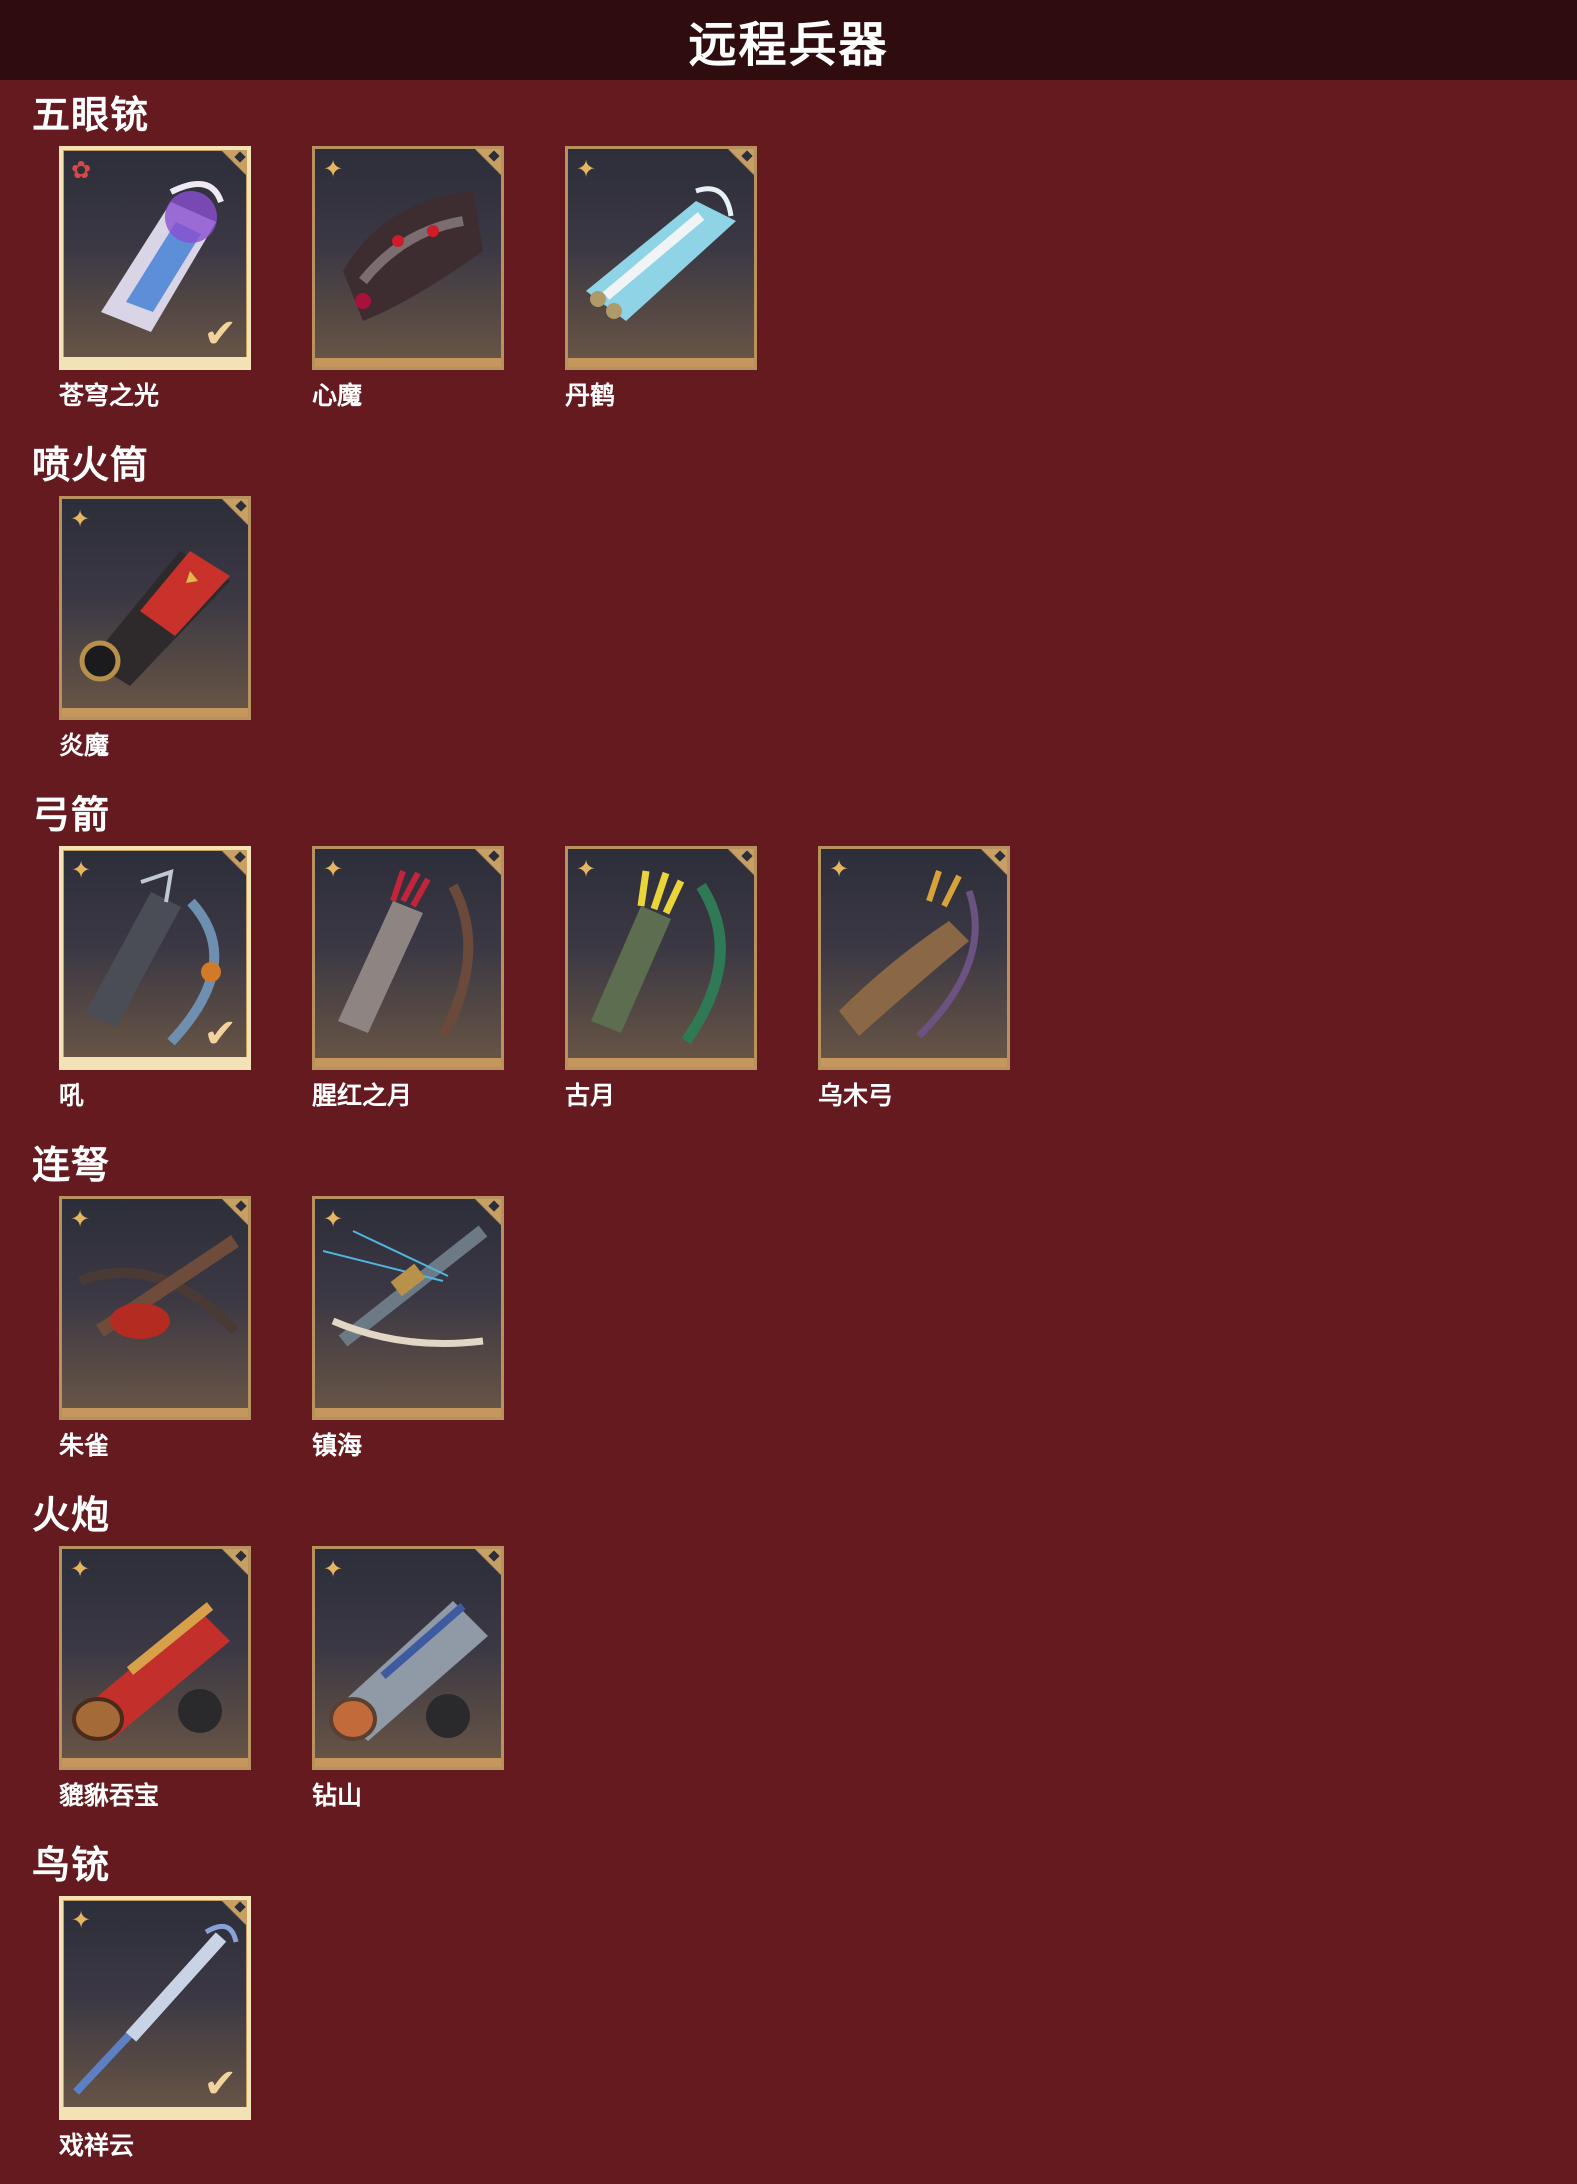  Describe the element at coordinates (84, 1445) in the screenshot. I see `weapon-name: 朱雀` at that location.